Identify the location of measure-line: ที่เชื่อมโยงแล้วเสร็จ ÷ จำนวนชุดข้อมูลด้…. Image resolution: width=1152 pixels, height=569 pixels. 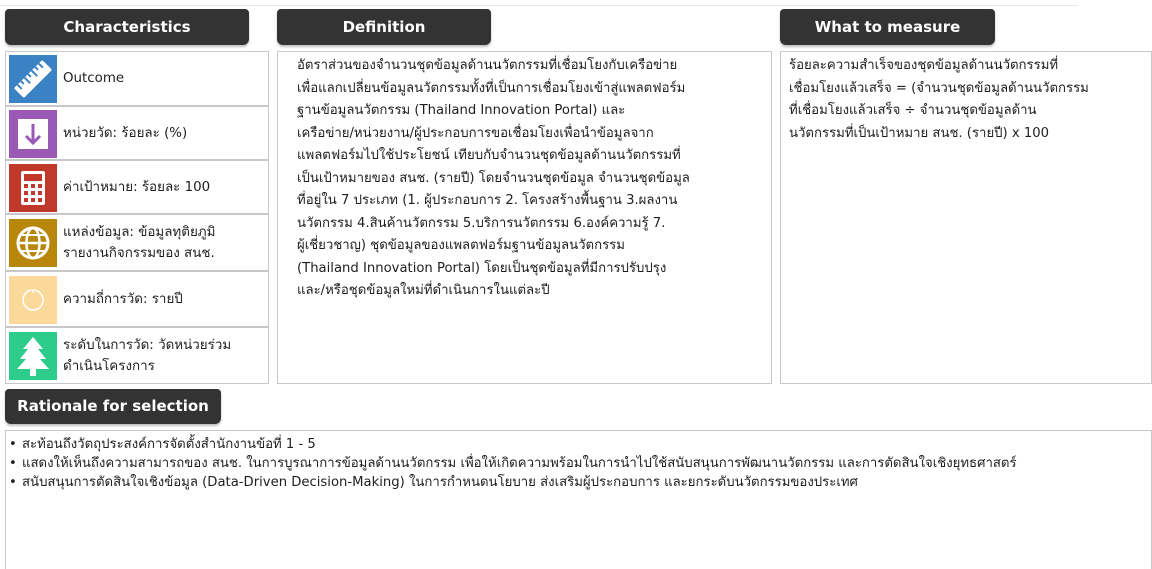
(913, 110).